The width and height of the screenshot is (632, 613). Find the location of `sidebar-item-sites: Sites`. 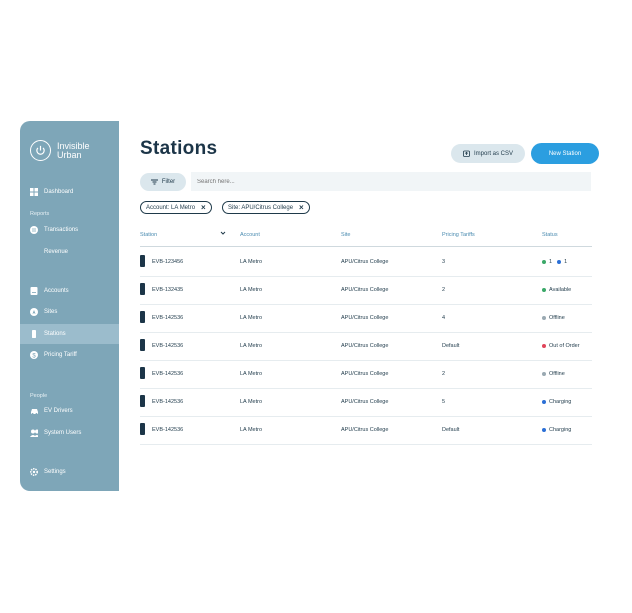

sidebar-item-sites: Sites is located at coordinates (69, 312).